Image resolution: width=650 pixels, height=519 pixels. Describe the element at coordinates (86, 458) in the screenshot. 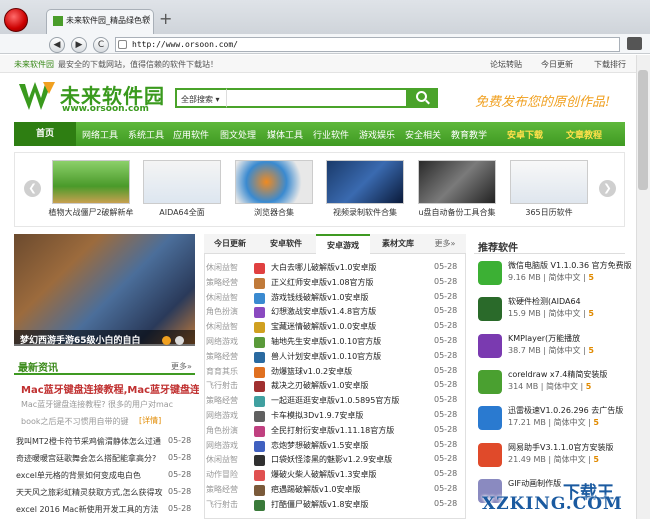

I see `news-item-title: 奇迹暖暖宫廷歌舞会怎么搭配能拿高分?` at that location.